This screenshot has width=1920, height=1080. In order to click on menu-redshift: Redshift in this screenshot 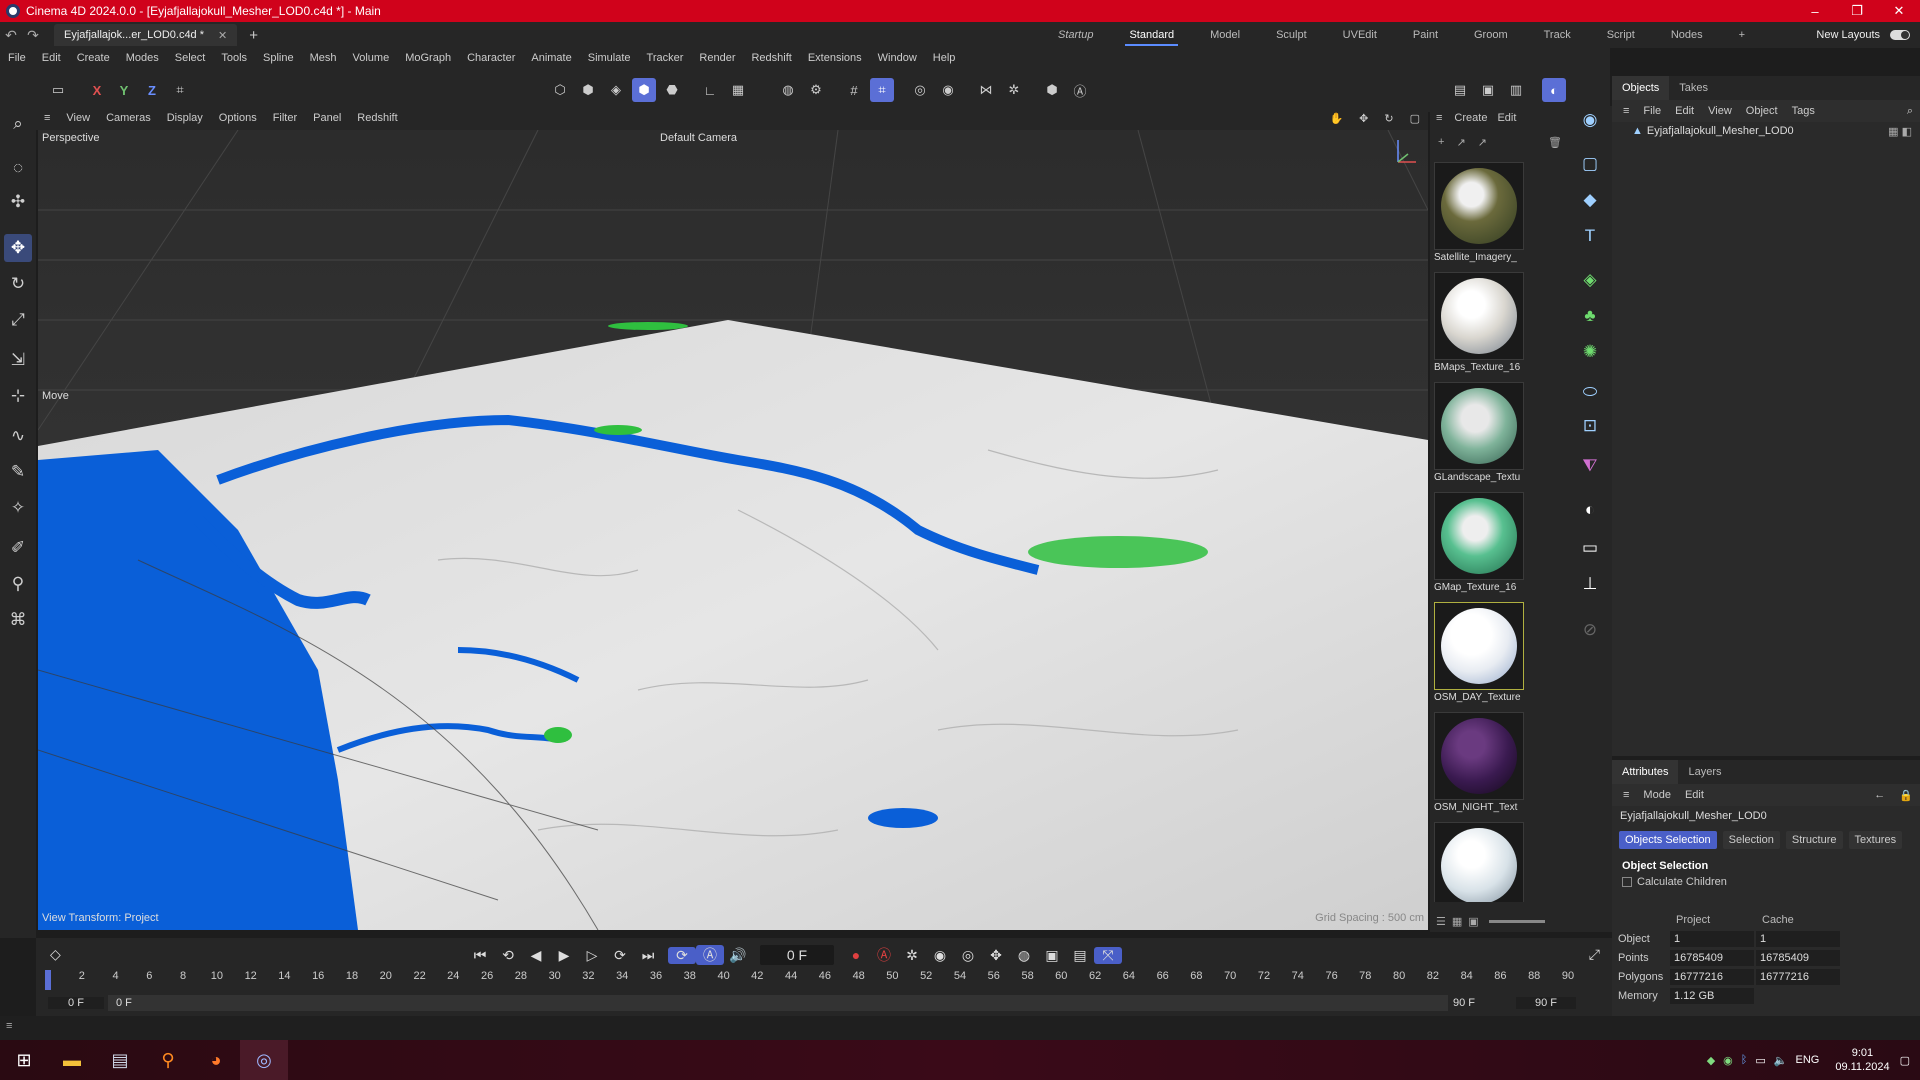, I will do `click(771, 58)`.